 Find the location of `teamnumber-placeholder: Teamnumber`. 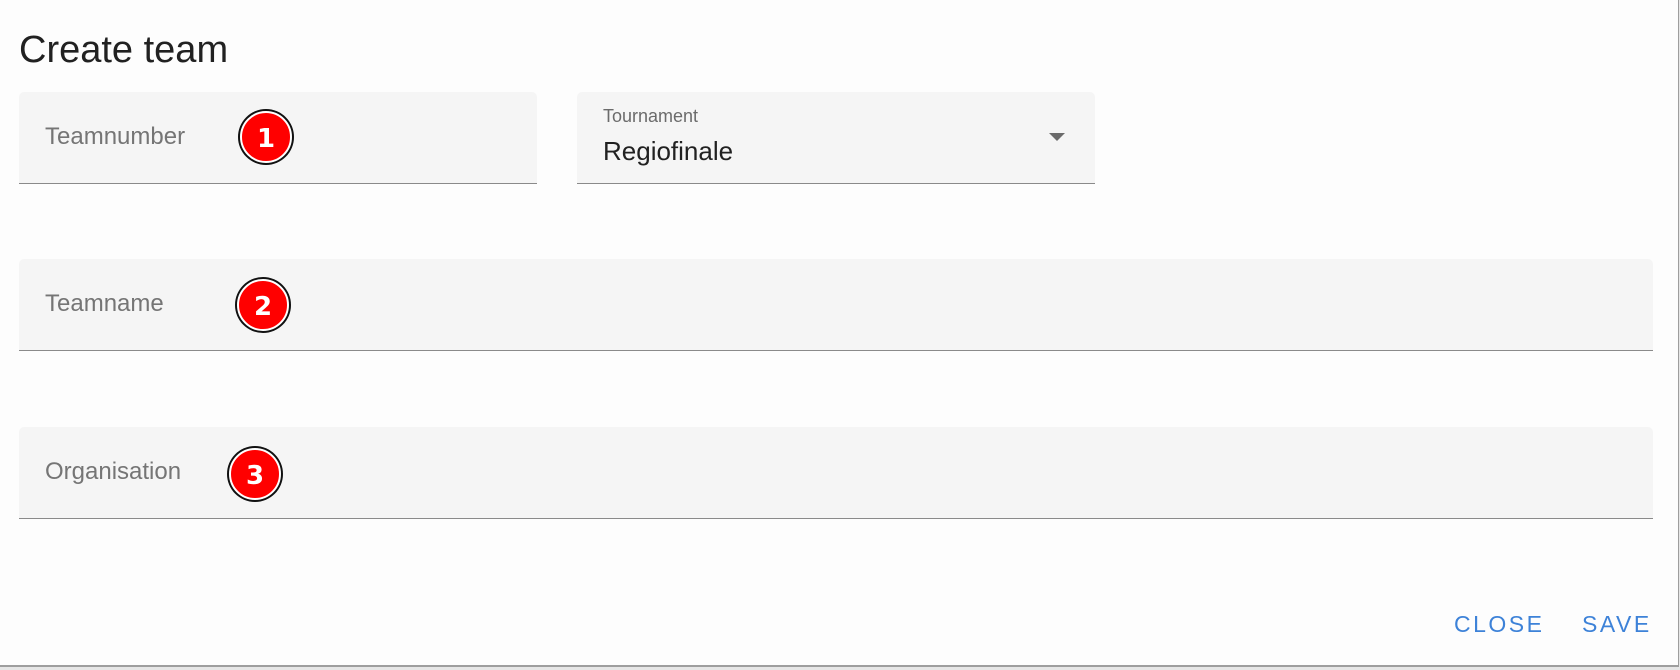

teamnumber-placeholder: Teamnumber is located at coordinates (115, 136).